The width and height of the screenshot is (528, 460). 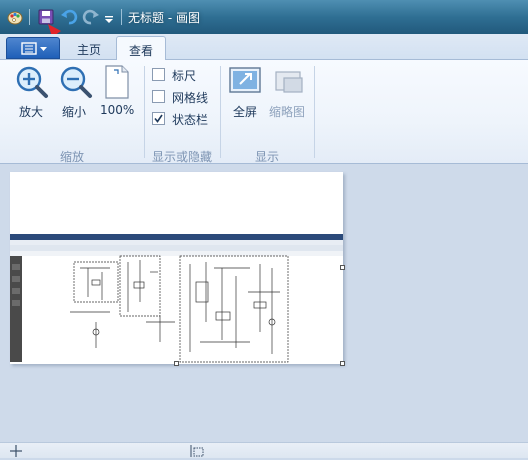 I want to click on zoom-in-label: 放大, so click(x=31, y=112).